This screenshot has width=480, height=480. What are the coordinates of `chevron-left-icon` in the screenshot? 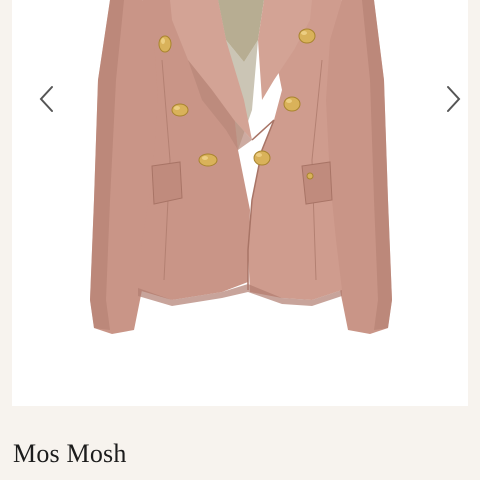 It's located at (46, 99).